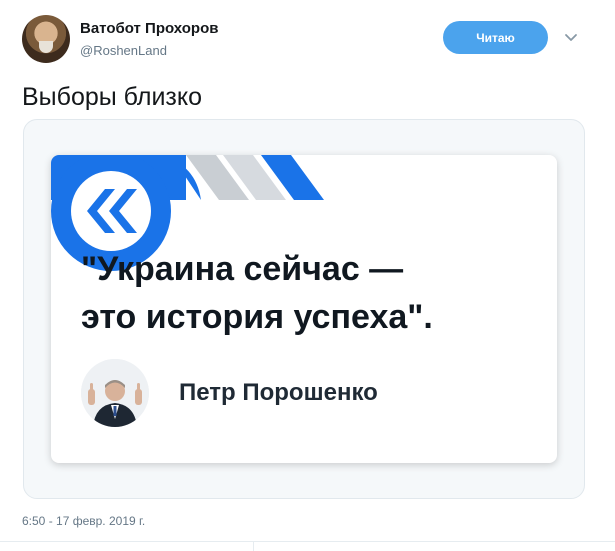 The height and width of the screenshot is (551, 615). I want to click on chevron-down-icon, so click(571, 38).